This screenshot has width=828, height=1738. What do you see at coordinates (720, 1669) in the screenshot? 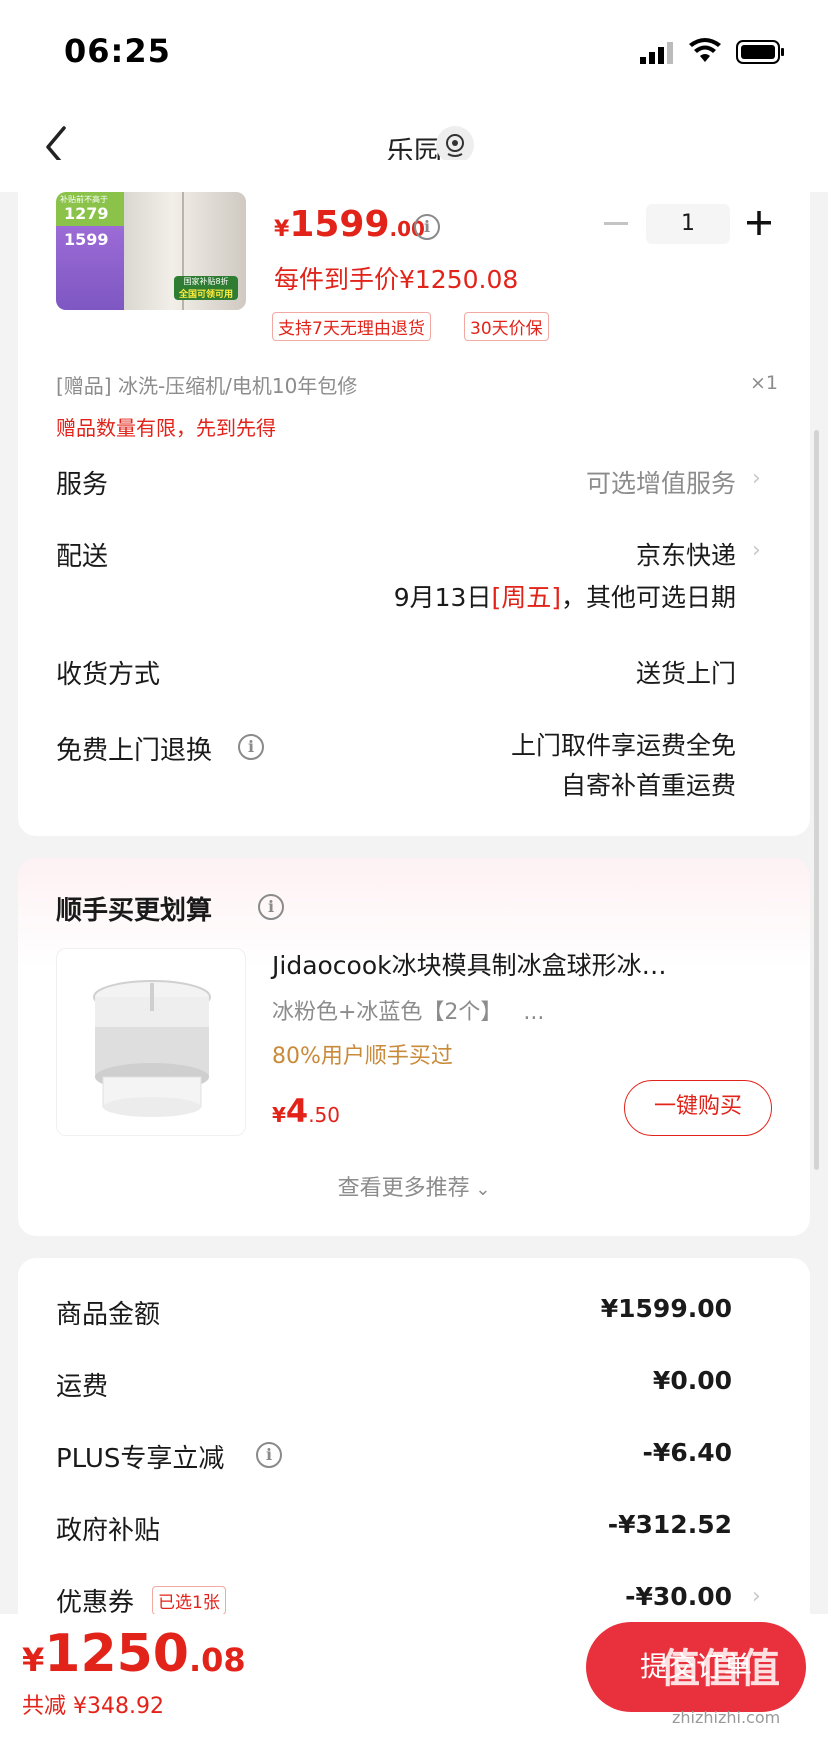
I see `watermark-logo: 值值值` at bounding box center [720, 1669].